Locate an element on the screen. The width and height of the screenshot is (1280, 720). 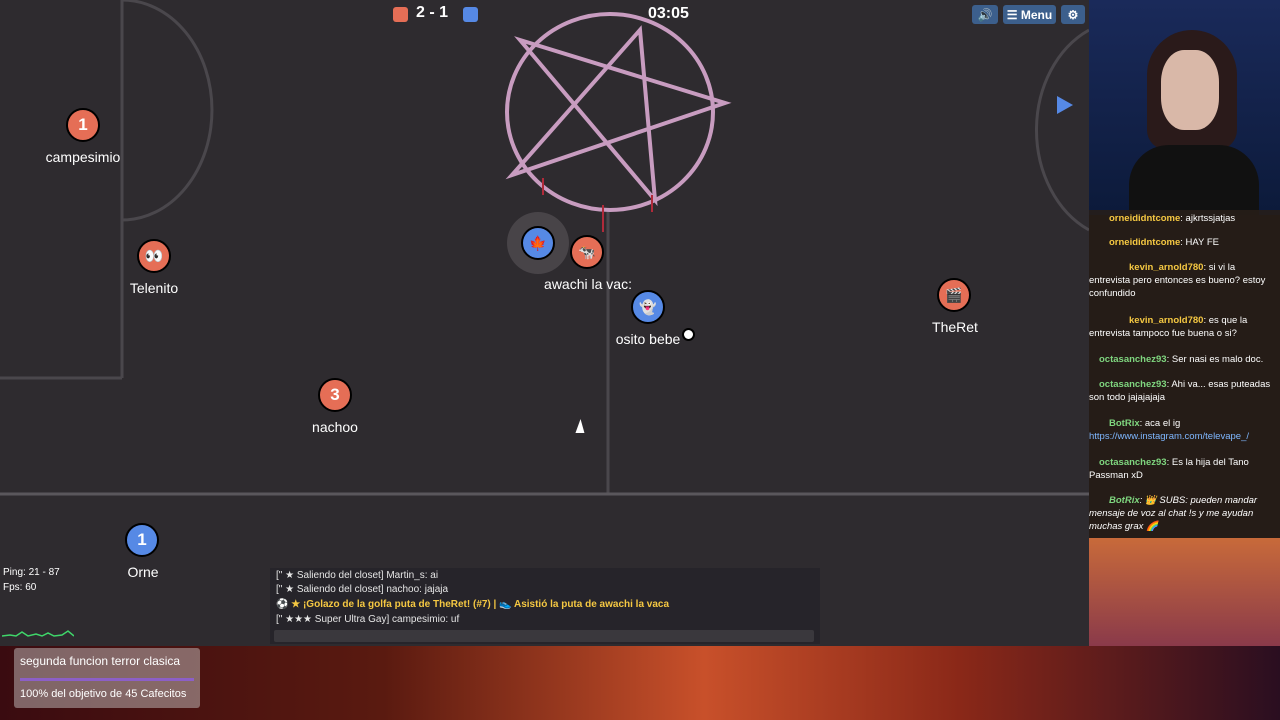
ping-graph is located at coordinates (38, 633).